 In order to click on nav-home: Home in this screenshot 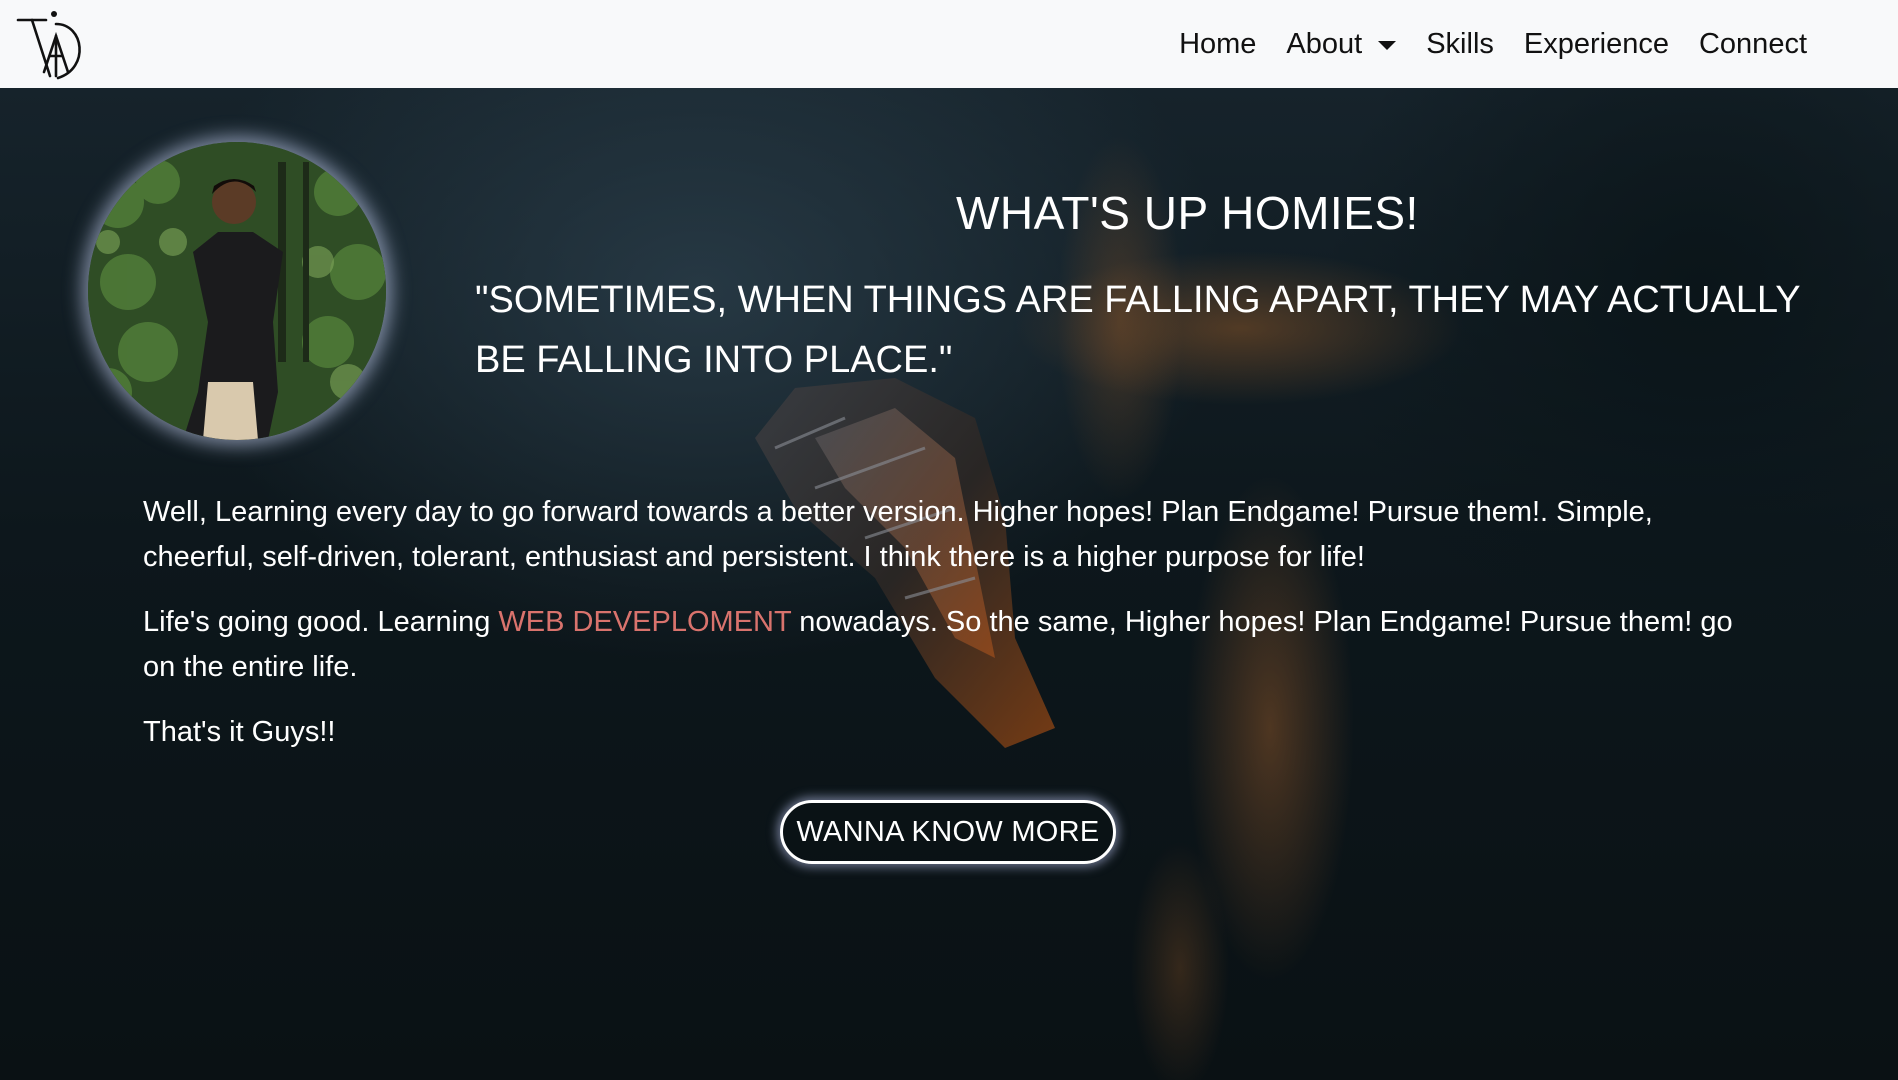, I will do `click(1217, 44)`.